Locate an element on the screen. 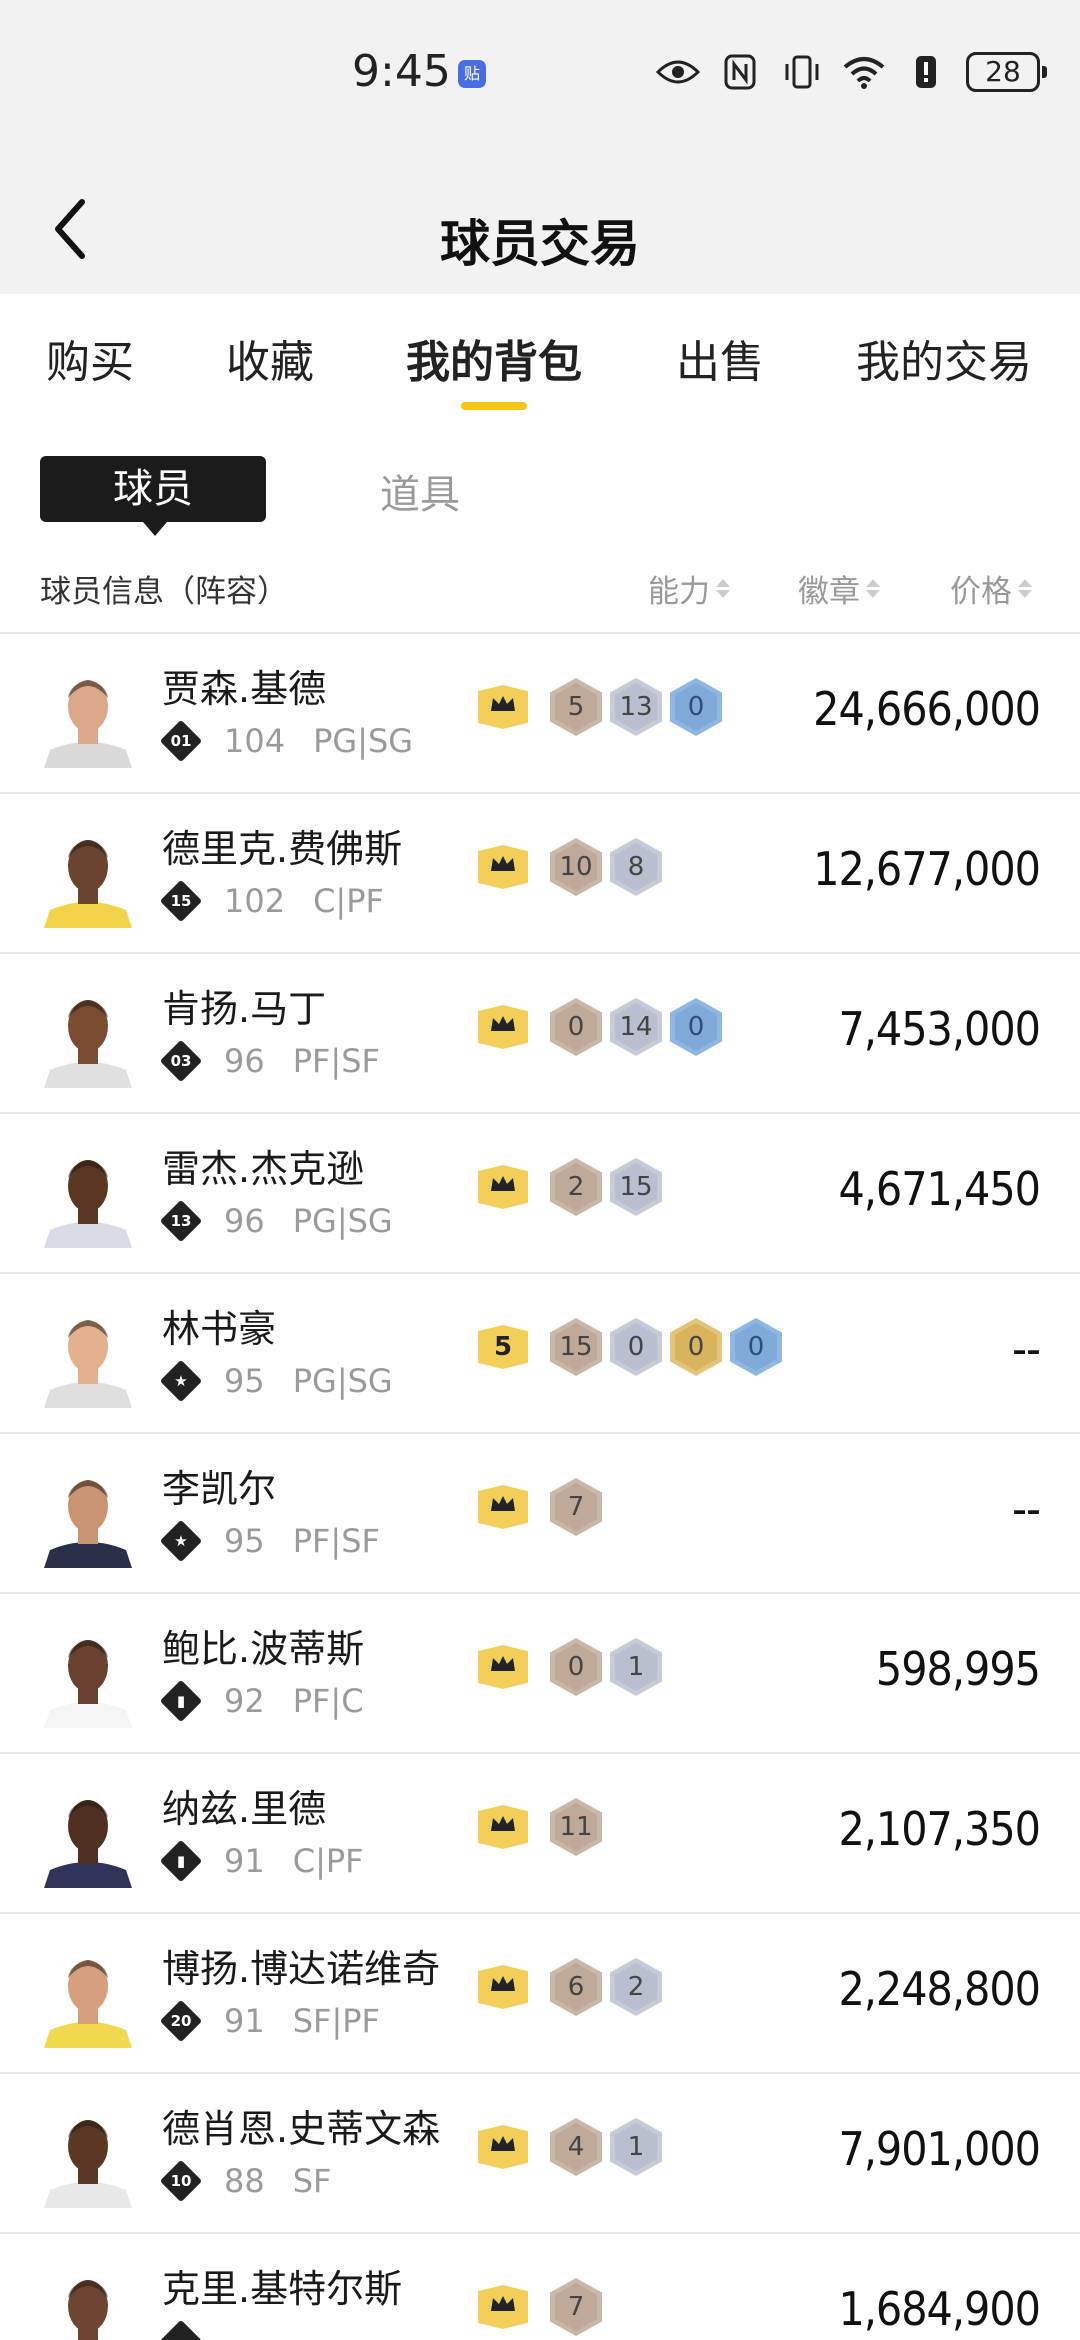 Image resolution: width=1080 pixels, height=2340 pixels. tab-my-trades: 我的交易 is located at coordinates (944, 358).